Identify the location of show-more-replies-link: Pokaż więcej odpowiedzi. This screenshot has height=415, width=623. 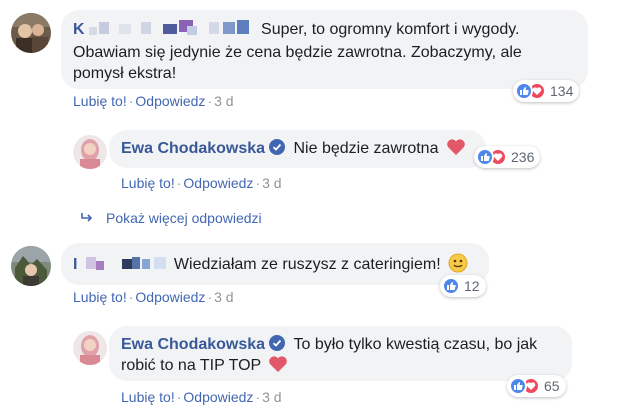
(171, 218).